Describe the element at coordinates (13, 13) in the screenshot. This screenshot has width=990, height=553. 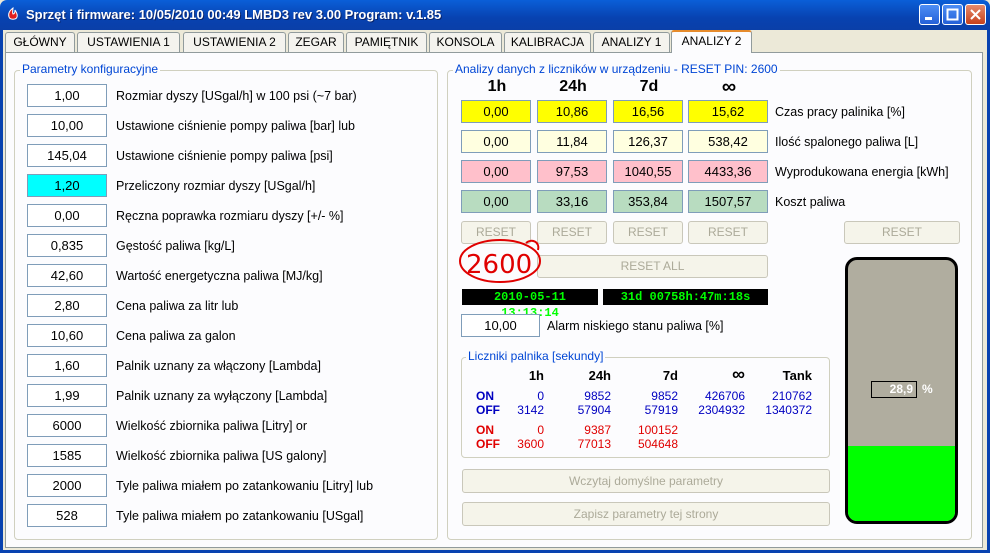
I see `app-icon` at that location.